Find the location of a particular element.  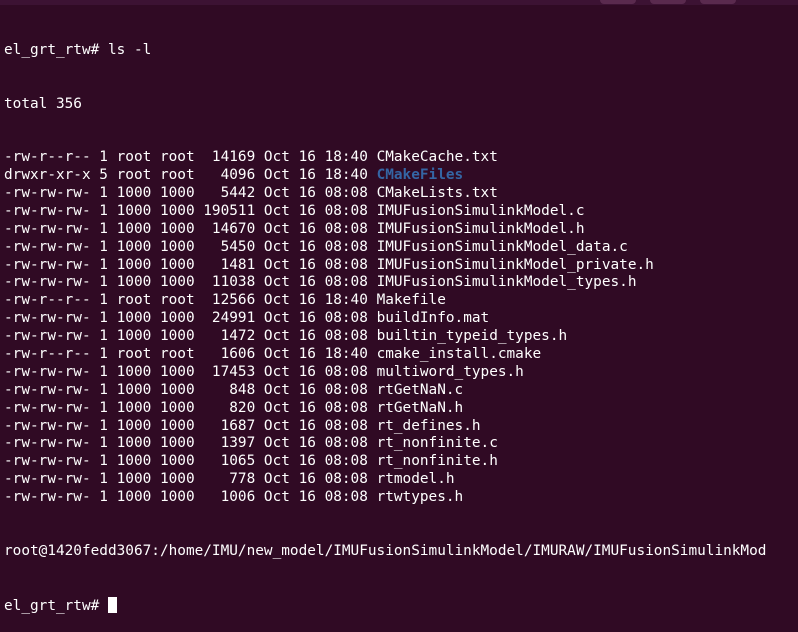

file-name: cmake_install.cmake is located at coordinates (459, 354).